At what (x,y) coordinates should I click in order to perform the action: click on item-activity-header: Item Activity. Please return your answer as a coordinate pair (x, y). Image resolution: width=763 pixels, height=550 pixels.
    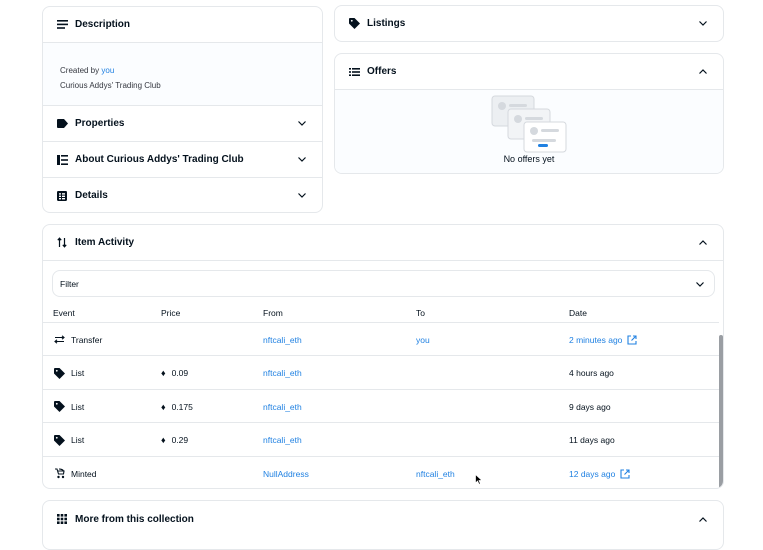
    Looking at the image, I should click on (383, 243).